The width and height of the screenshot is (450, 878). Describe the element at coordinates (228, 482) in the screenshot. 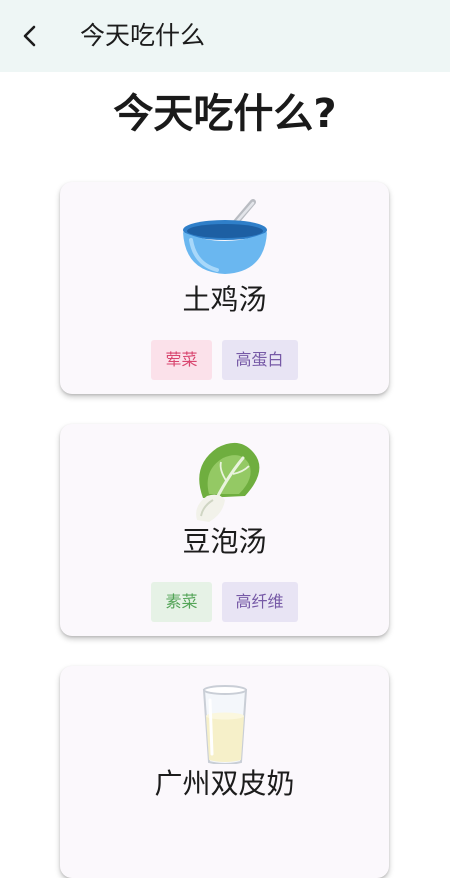

I see `bok-choy-icon` at that location.